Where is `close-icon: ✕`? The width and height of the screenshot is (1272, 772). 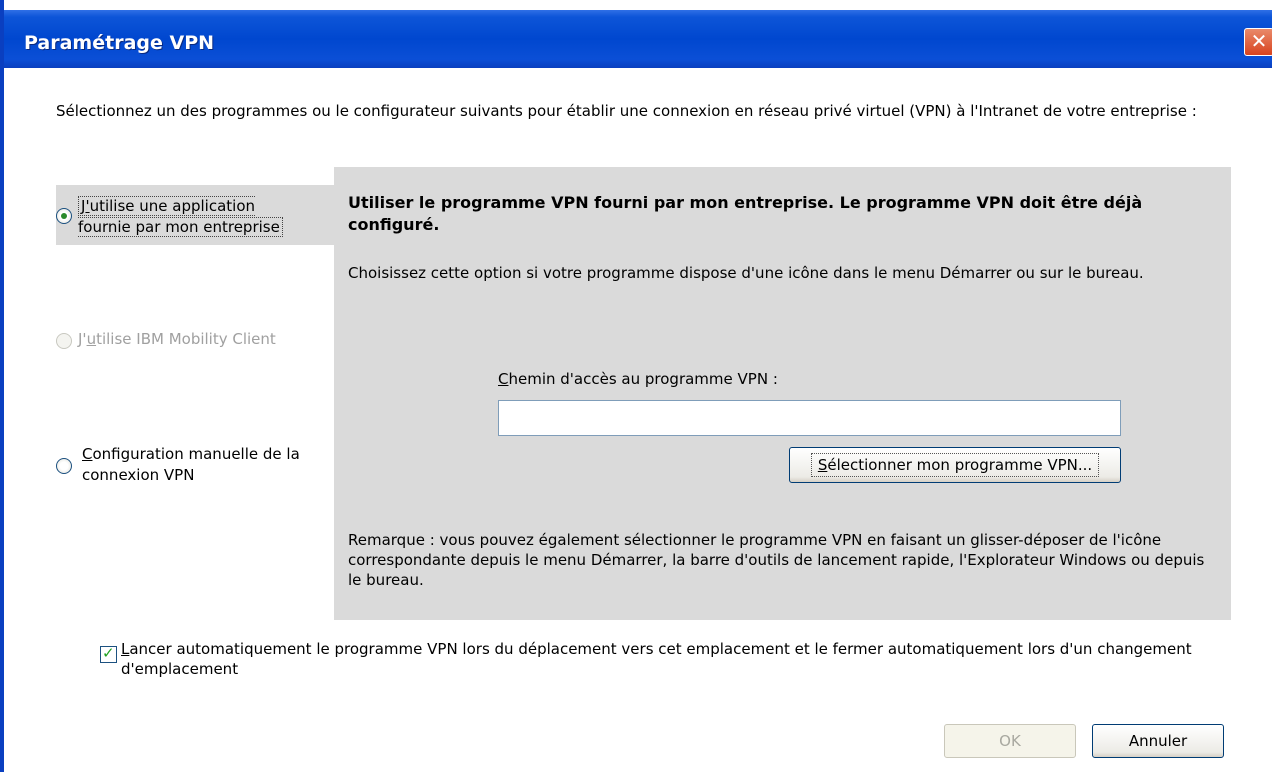
close-icon: ✕ is located at coordinates (1258, 42).